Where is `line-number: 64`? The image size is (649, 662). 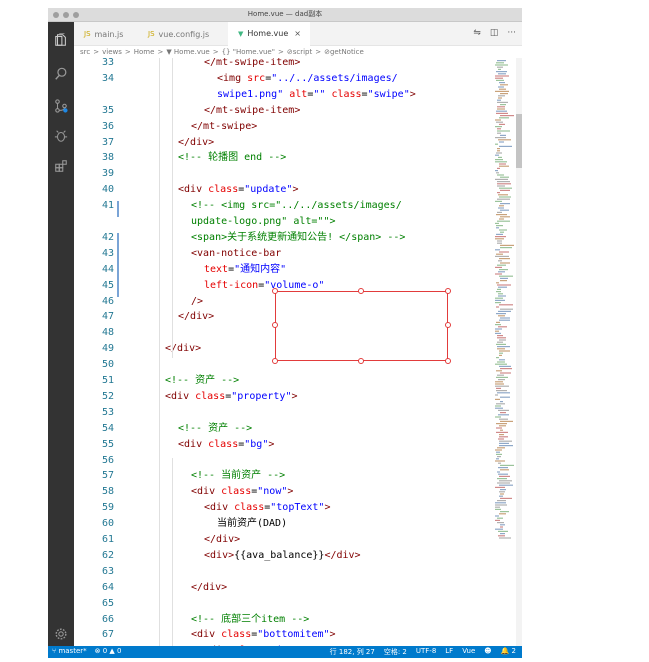
line-number: 64 is located at coordinates (107, 587).